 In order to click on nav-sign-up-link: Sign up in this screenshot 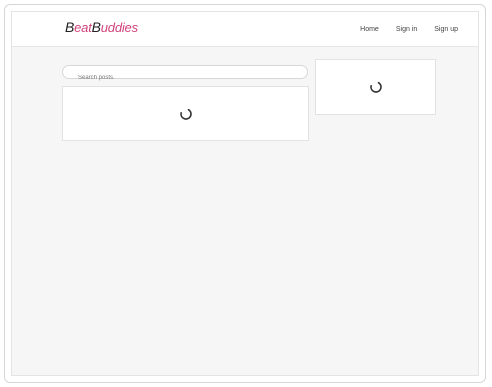, I will do `click(446, 29)`.